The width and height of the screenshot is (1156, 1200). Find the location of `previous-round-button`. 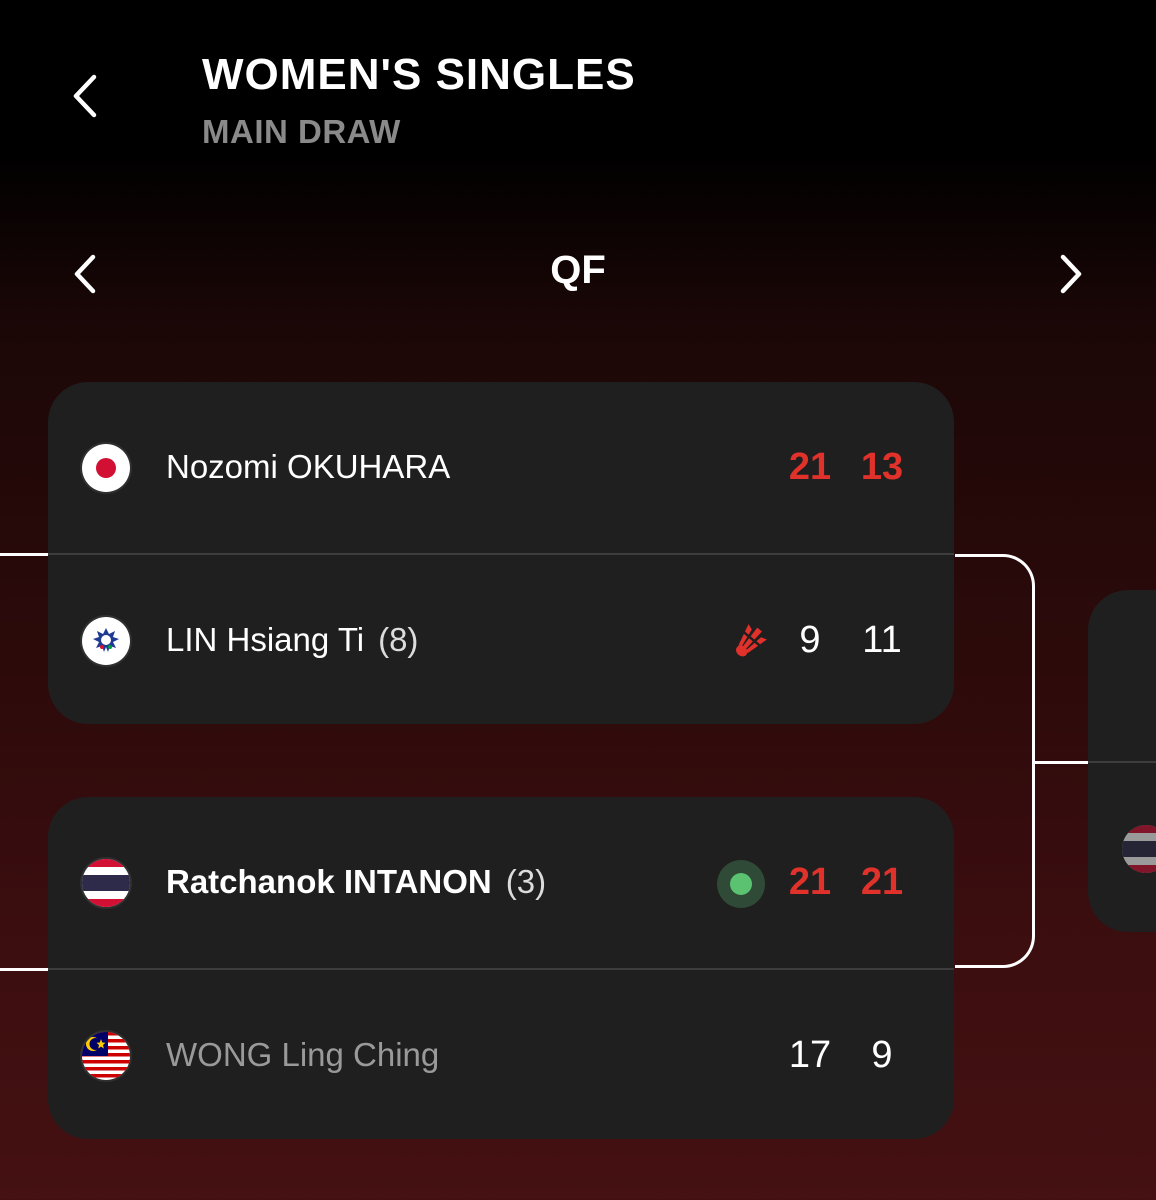

previous-round-button is located at coordinates (85, 274).